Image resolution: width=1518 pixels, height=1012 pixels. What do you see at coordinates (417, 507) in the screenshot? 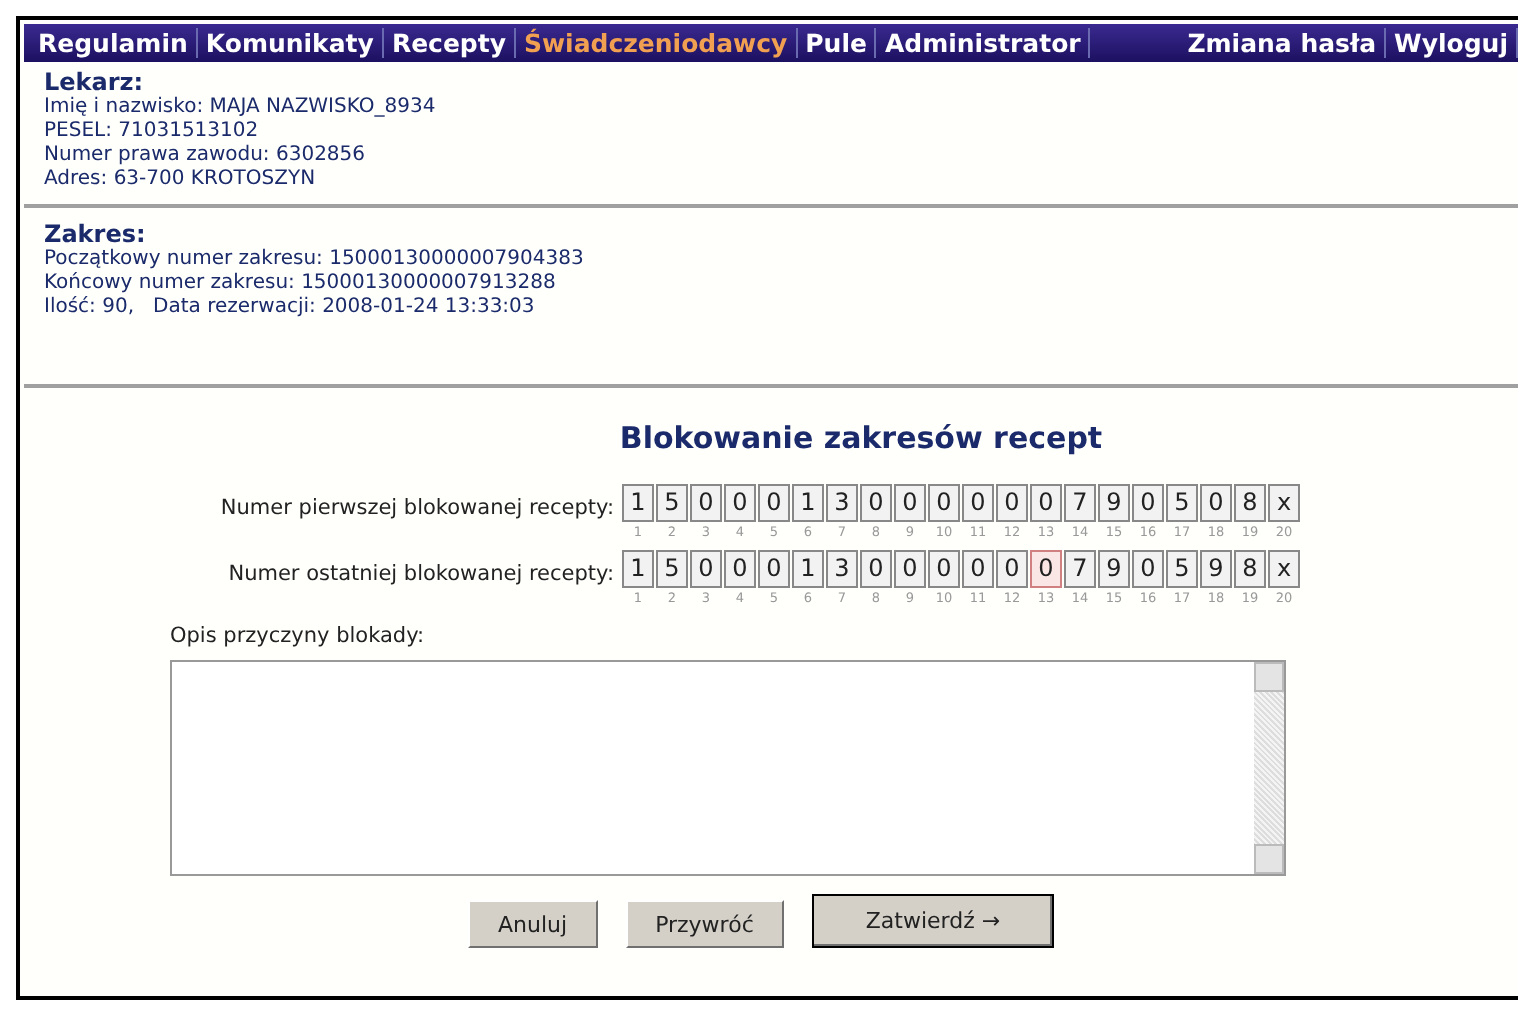
I see `field-label: Numer pierwszej blokowanej recepty:` at bounding box center [417, 507].